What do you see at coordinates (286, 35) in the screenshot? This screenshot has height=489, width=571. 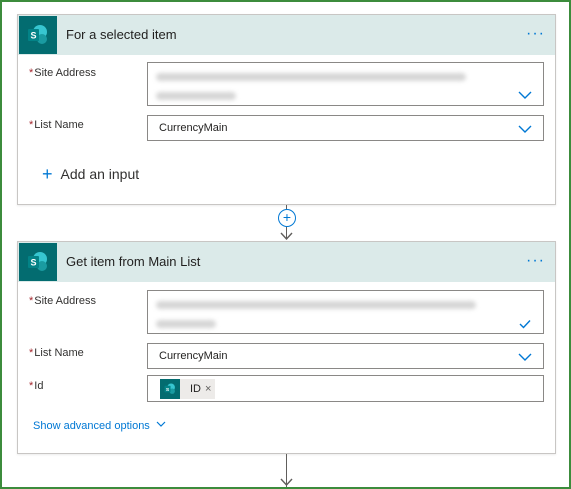 I see `card-header: S For a selected item ···` at bounding box center [286, 35].